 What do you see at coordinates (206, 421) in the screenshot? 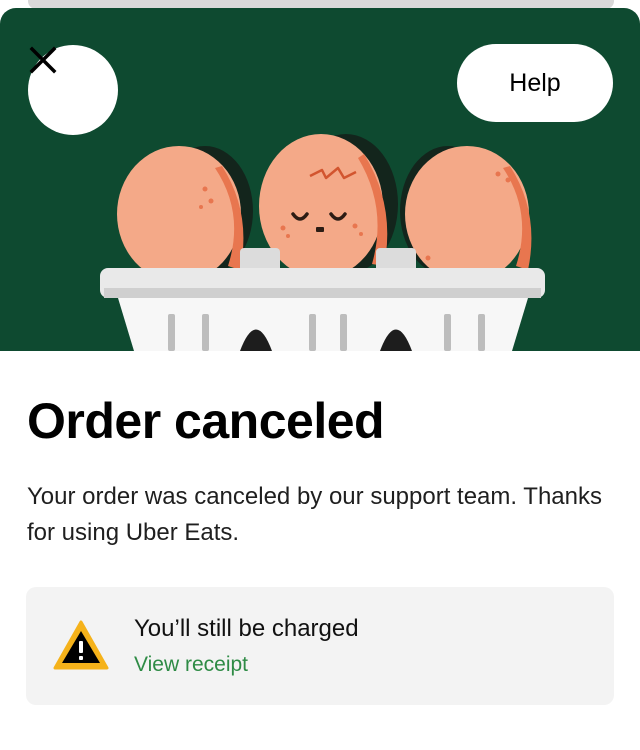
I see `page-title: Order canceled` at bounding box center [206, 421].